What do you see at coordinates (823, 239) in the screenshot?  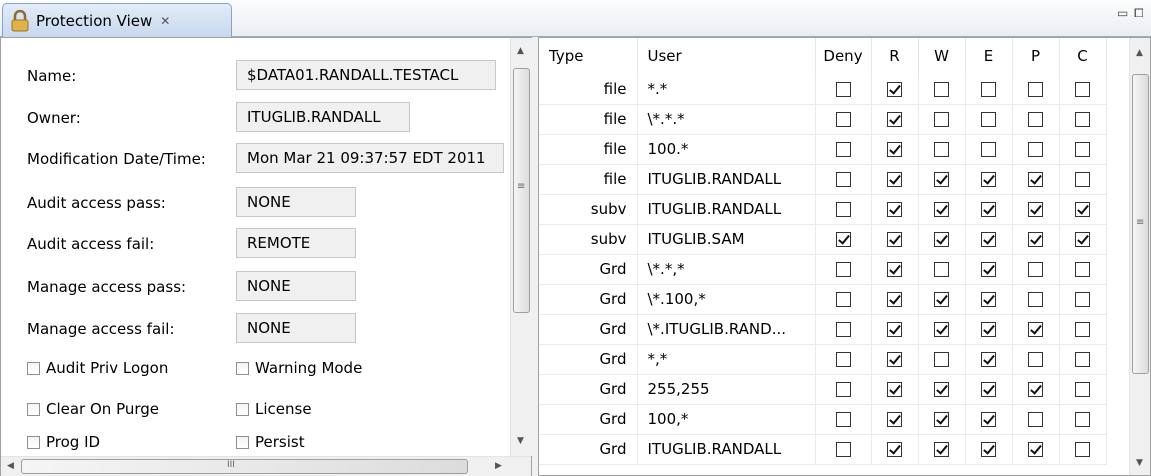 I see `table-row: subv ITUGLIB.SAM` at bounding box center [823, 239].